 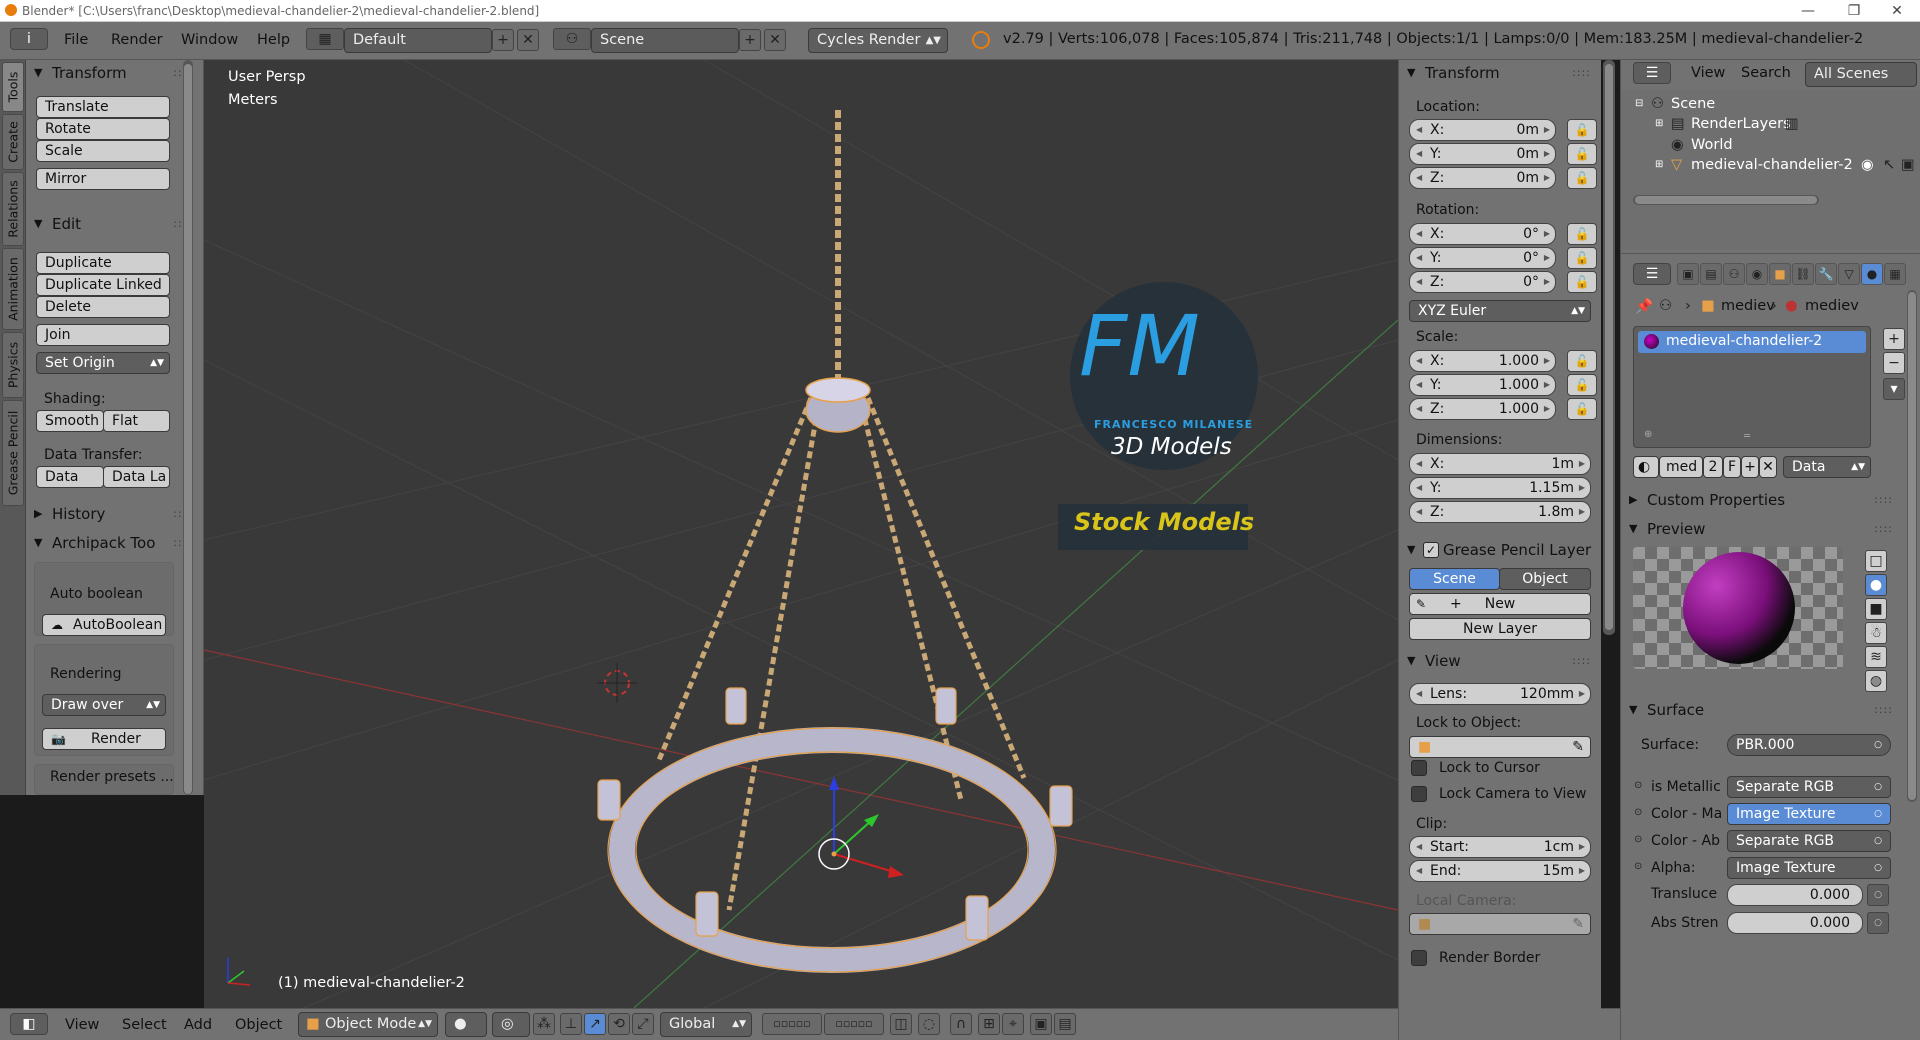 I want to click on display-mode-selector: All Scenes, so click(x=1861, y=74).